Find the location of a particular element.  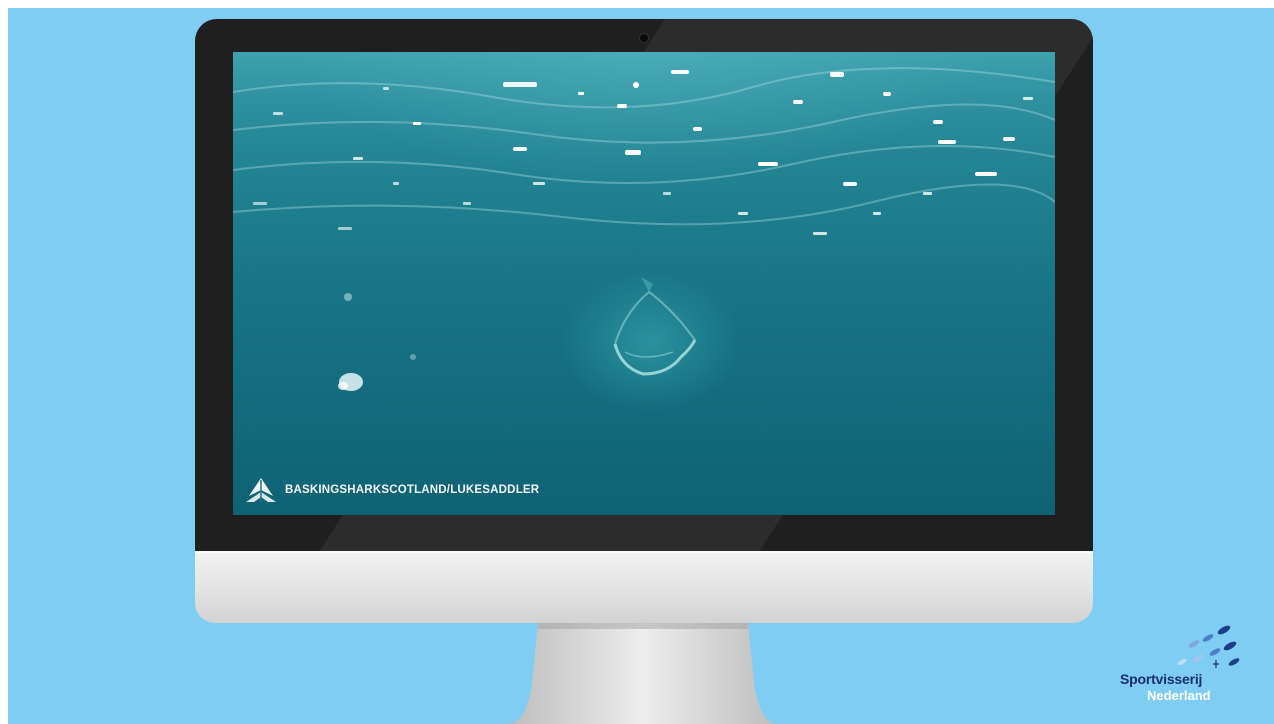

monitor-stand is located at coordinates (643, 673).